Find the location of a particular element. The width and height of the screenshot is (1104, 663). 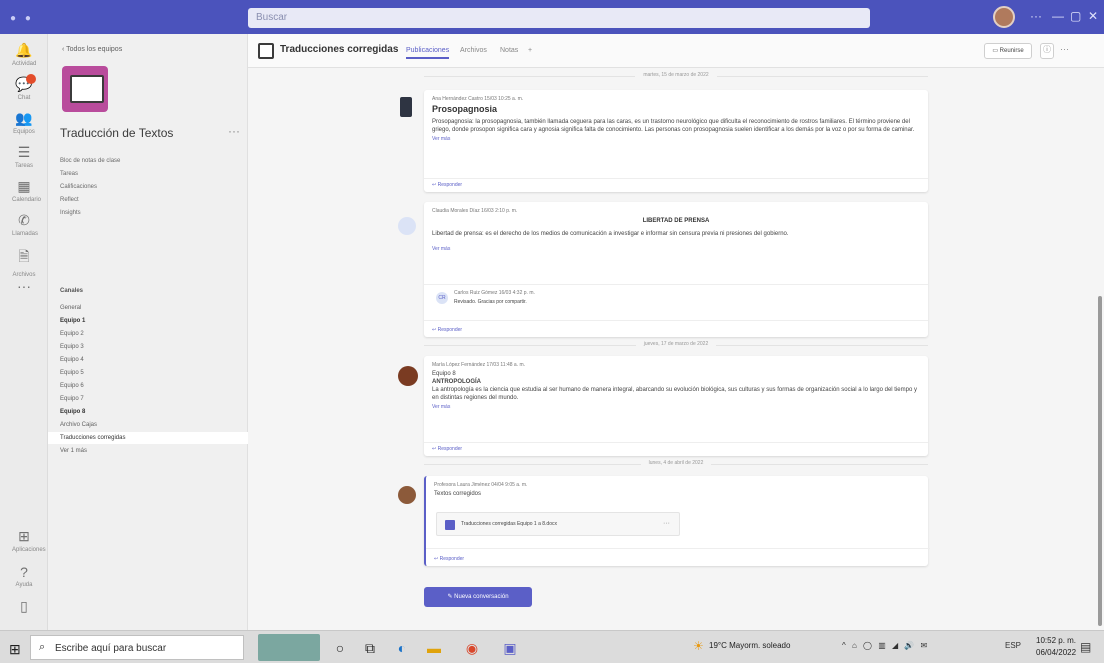

minimize-icon: — is located at coordinates (1058, 16).